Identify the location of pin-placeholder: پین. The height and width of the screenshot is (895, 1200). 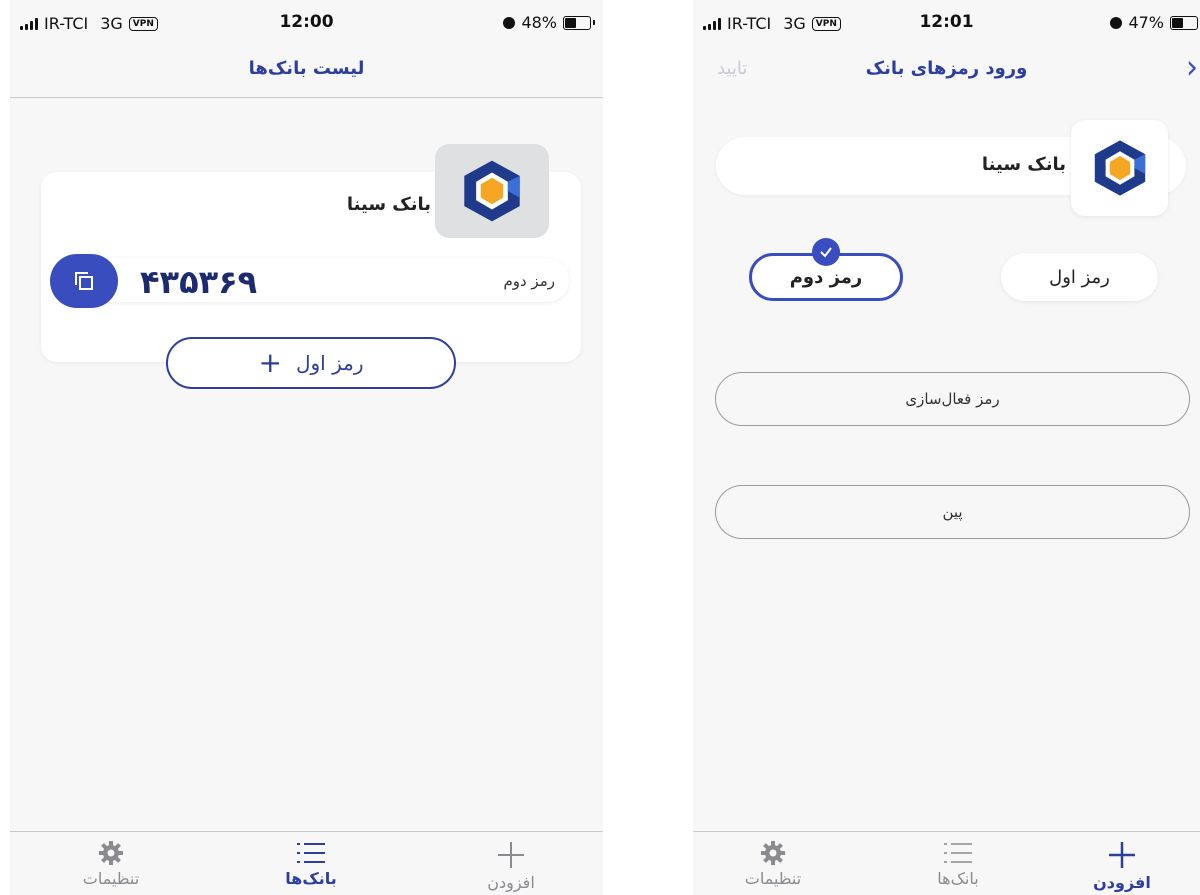
(952, 512).